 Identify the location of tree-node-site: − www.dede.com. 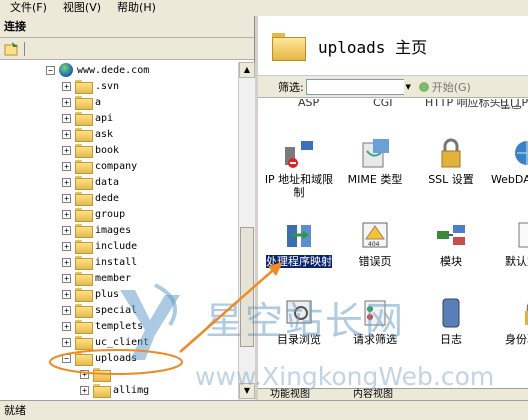
(97, 70).